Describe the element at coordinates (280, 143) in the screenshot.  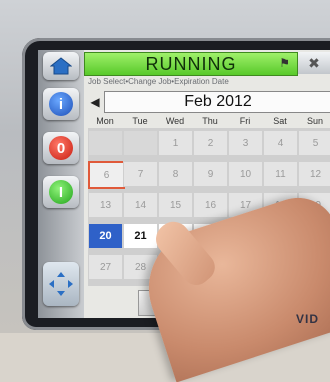
I see `day-cell-4: 4` at that location.